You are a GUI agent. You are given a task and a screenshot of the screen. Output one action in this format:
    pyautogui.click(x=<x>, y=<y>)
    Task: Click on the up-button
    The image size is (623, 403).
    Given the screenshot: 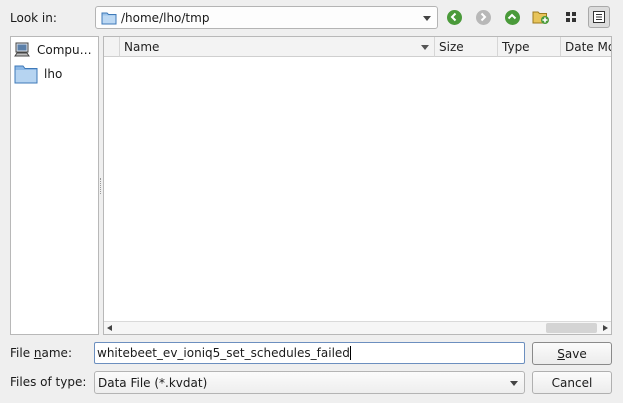 What is the action you would take?
    pyautogui.click(x=512, y=17)
    